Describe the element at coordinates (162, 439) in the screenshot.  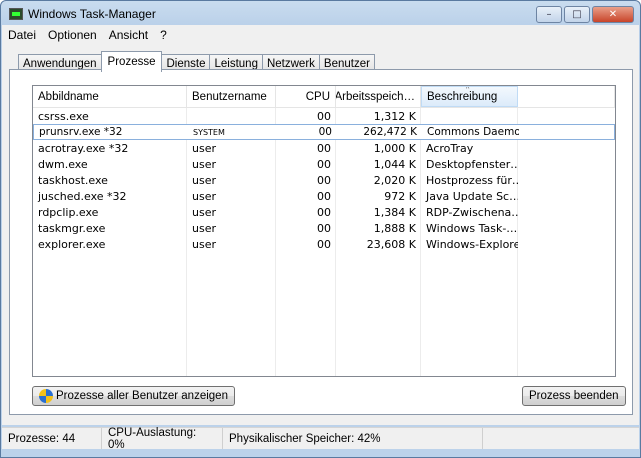
I see `status-cpu: CPU-Auslastung: 0%` at that location.